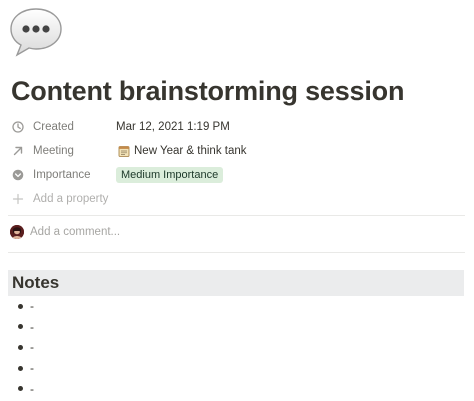 The image size is (474, 401). Describe the element at coordinates (71, 199) in the screenshot. I see `add-property-label: Add a property` at that location.